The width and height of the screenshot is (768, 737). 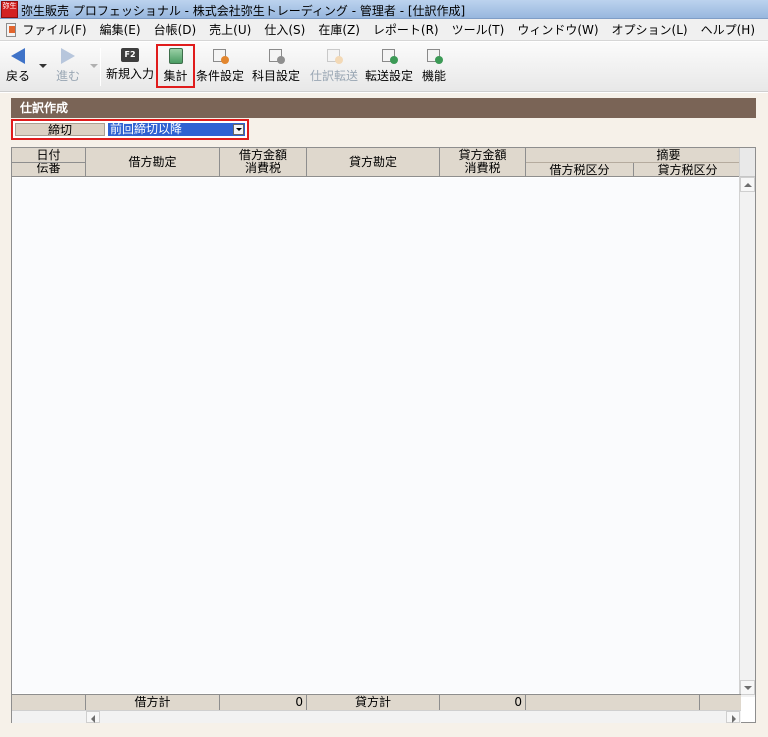 What do you see at coordinates (389, 56) in the screenshot?
I see `transfer-settings-icon` at bounding box center [389, 56].